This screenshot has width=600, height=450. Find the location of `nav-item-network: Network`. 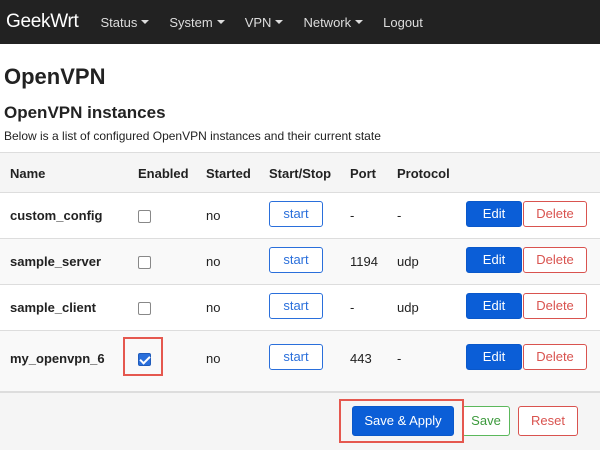

nav-item-network: Network is located at coordinates (333, 22).